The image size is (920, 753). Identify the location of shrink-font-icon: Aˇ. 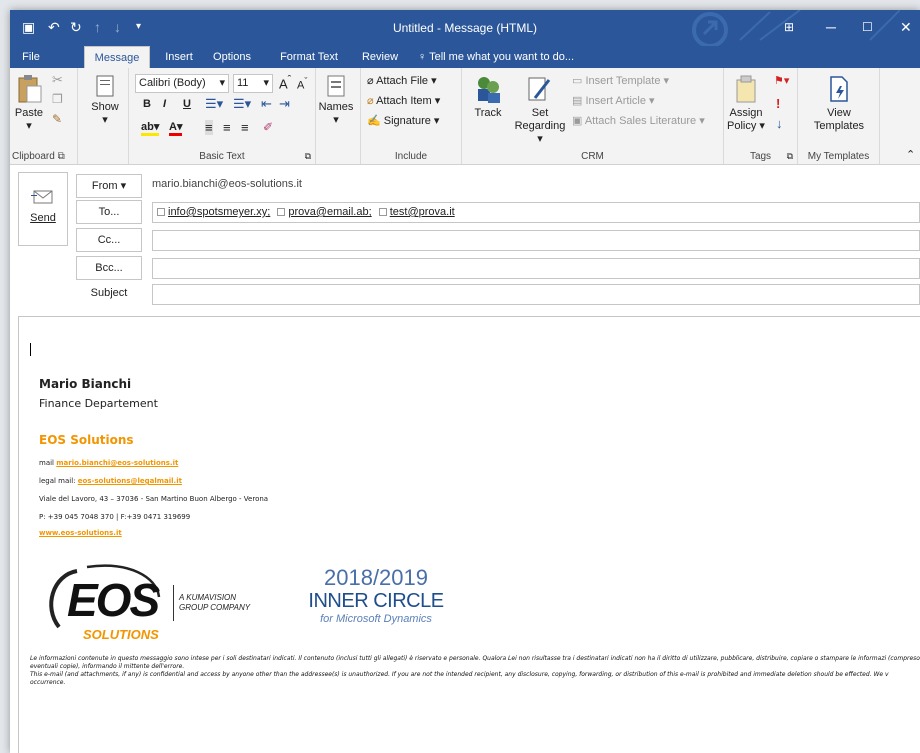
(302, 84).